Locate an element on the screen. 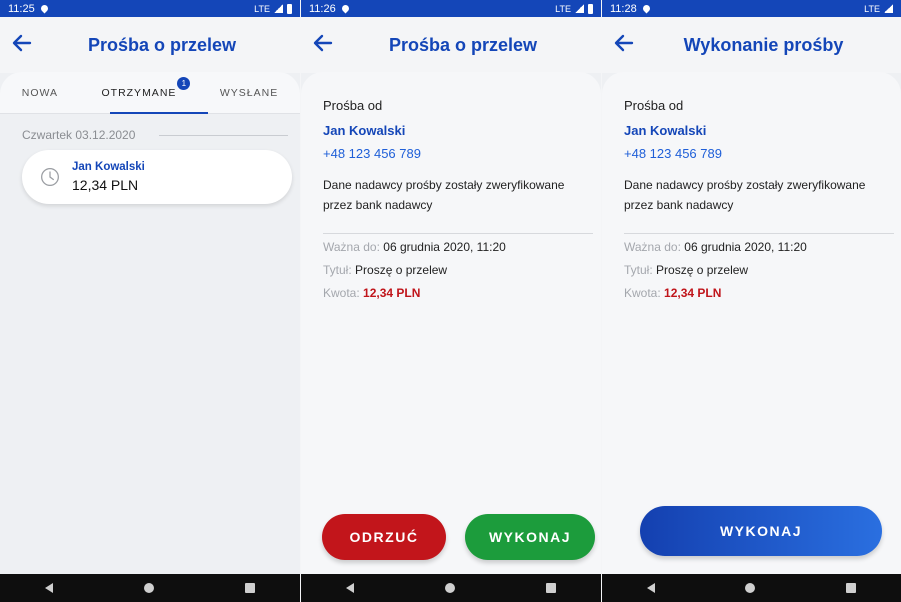 The width and height of the screenshot is (901, 602). tab-received: OTRZYMANE 1 is located at coordinates (144, 93).